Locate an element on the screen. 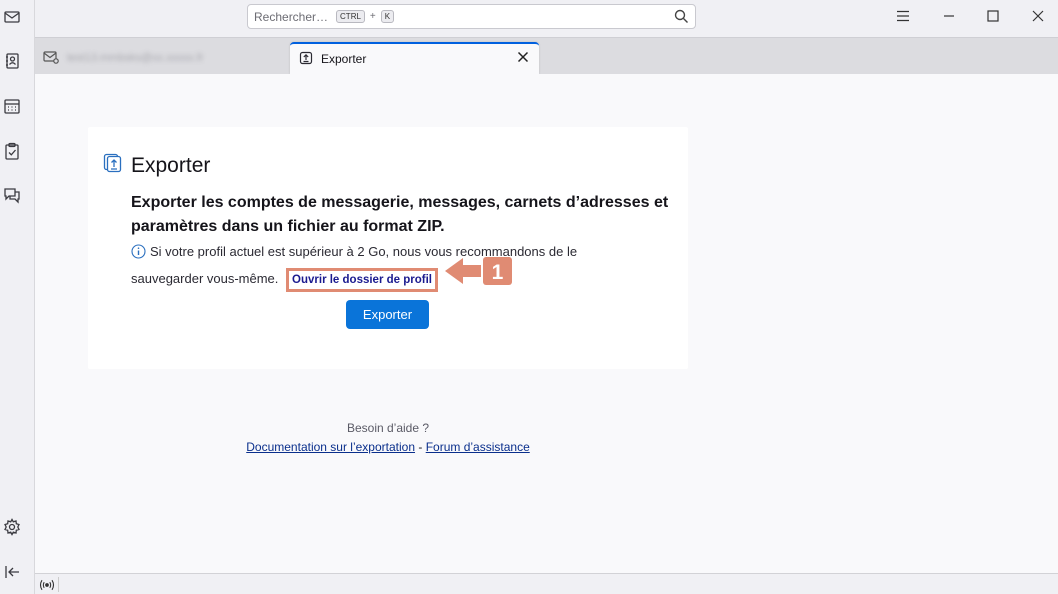 The height and width of the screenshot is (594, 1058). minimize-icon is located at coordinates (949, 16).